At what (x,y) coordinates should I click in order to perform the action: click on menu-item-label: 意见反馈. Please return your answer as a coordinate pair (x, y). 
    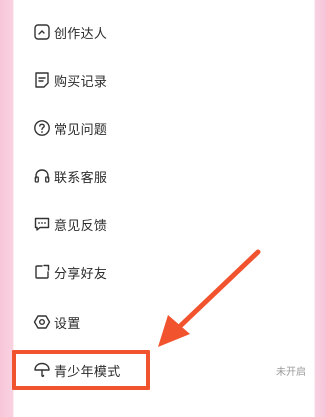
    Looking at the image, I should click on (81, 226).